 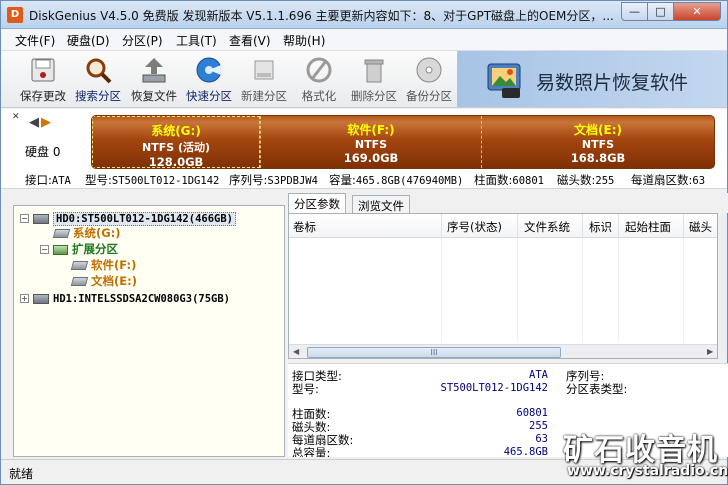 I want to click on quick-partition-icon, so click(x=209, y=70).